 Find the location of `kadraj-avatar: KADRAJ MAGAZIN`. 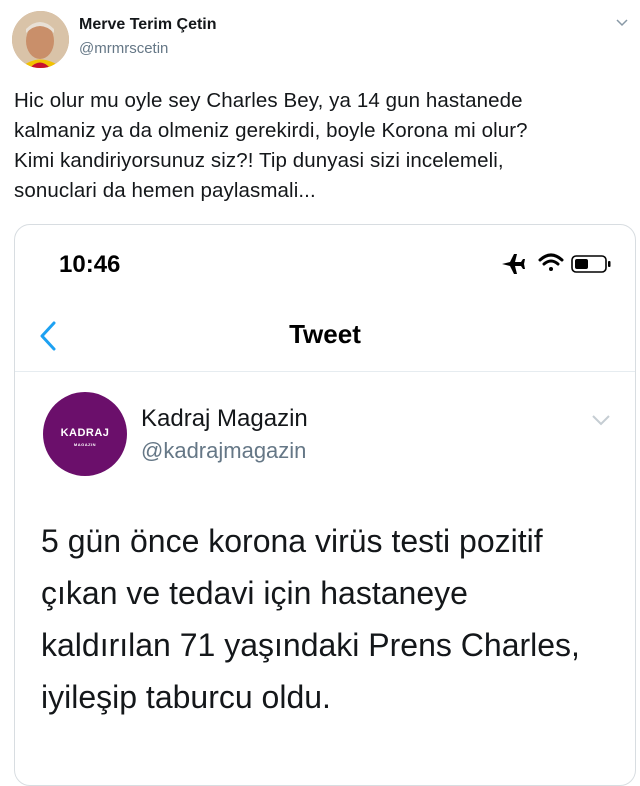

kadraj-avatar: KADRAJ MAGAZIN is located at coordinates (85, 434).